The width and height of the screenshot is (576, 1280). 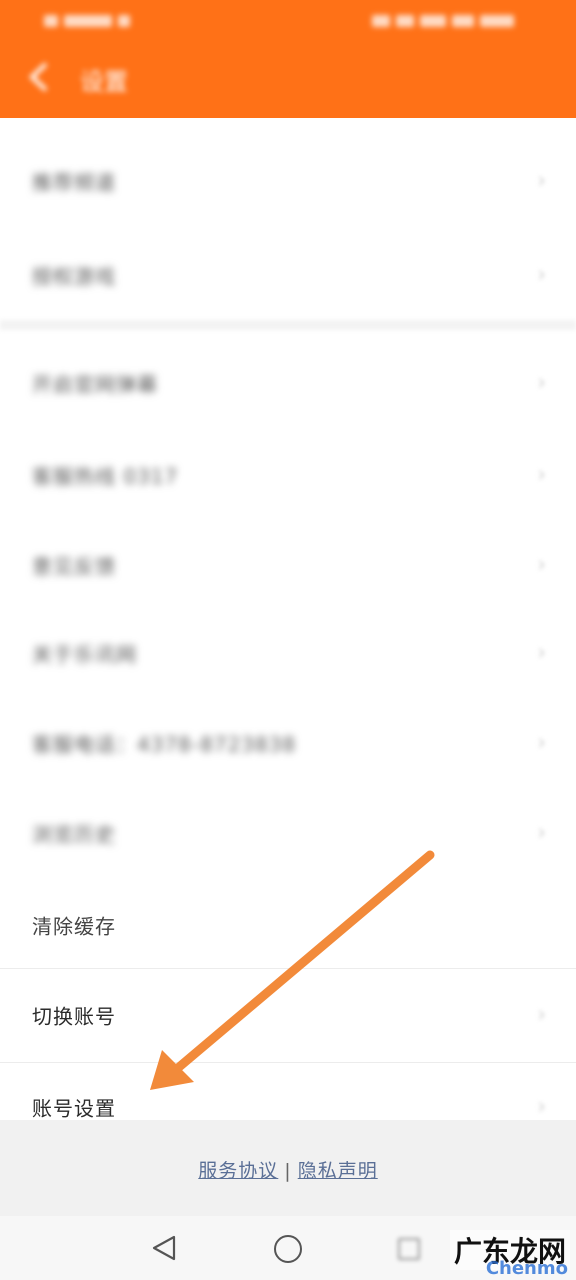 I want to click on switch-account-item: 切换账号 ›, so click(x=288, y=1015).